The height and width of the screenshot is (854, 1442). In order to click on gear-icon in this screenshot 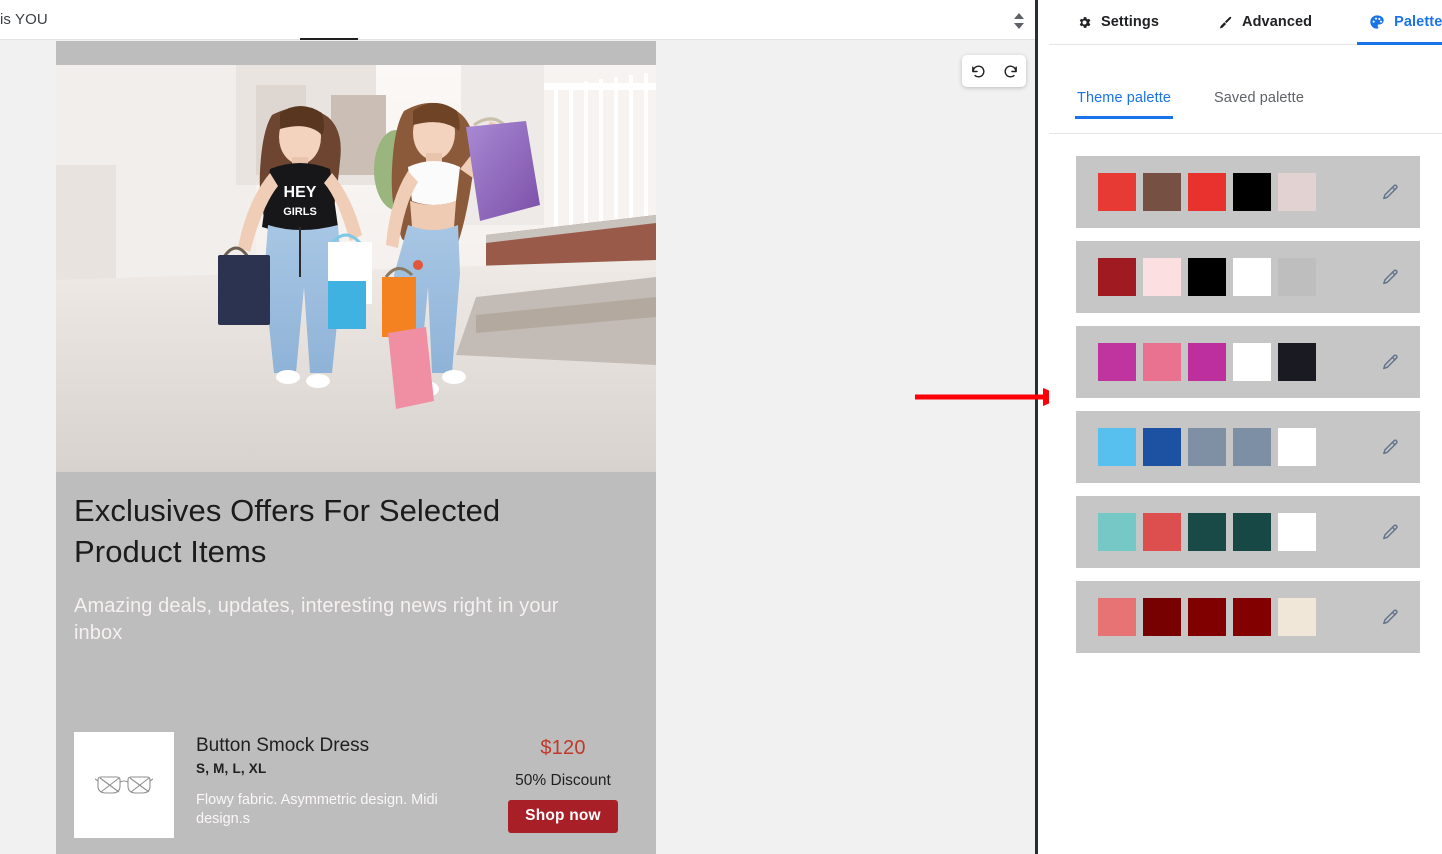, I will do `click(1084, 22)`.